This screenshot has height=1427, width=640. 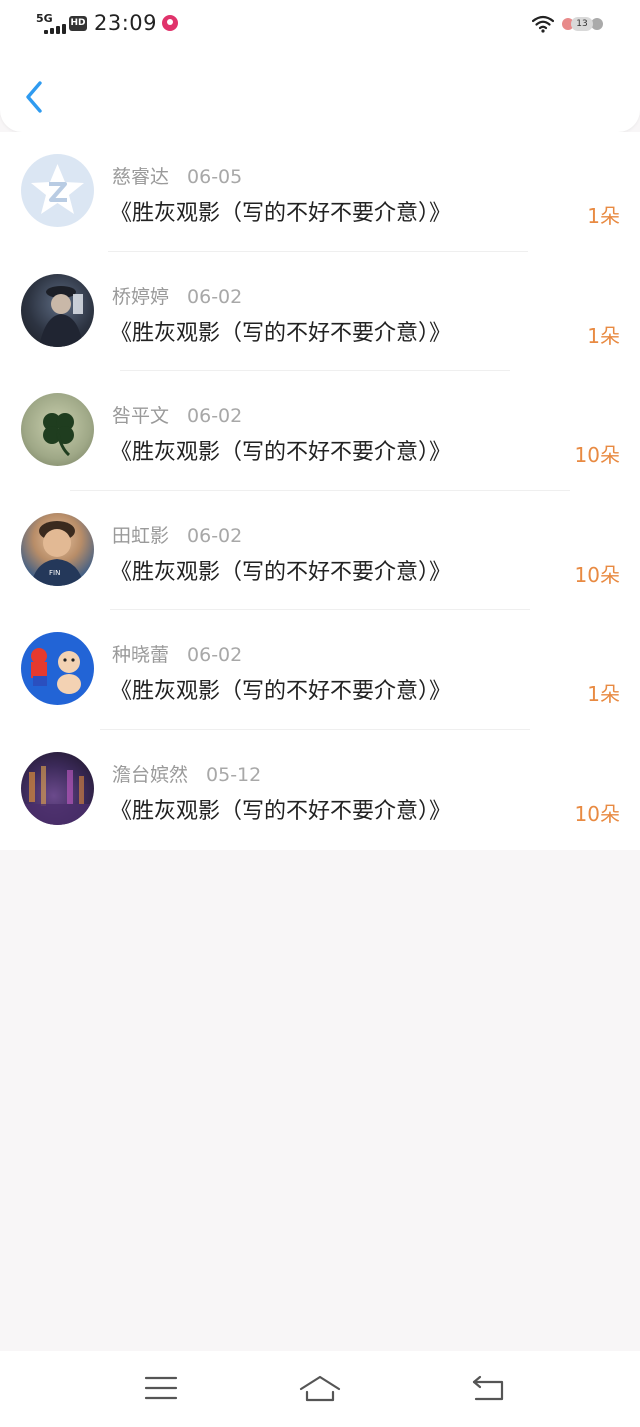 I want to click on meta: 桥婷婷 06-02, so click(x=177, y=295).